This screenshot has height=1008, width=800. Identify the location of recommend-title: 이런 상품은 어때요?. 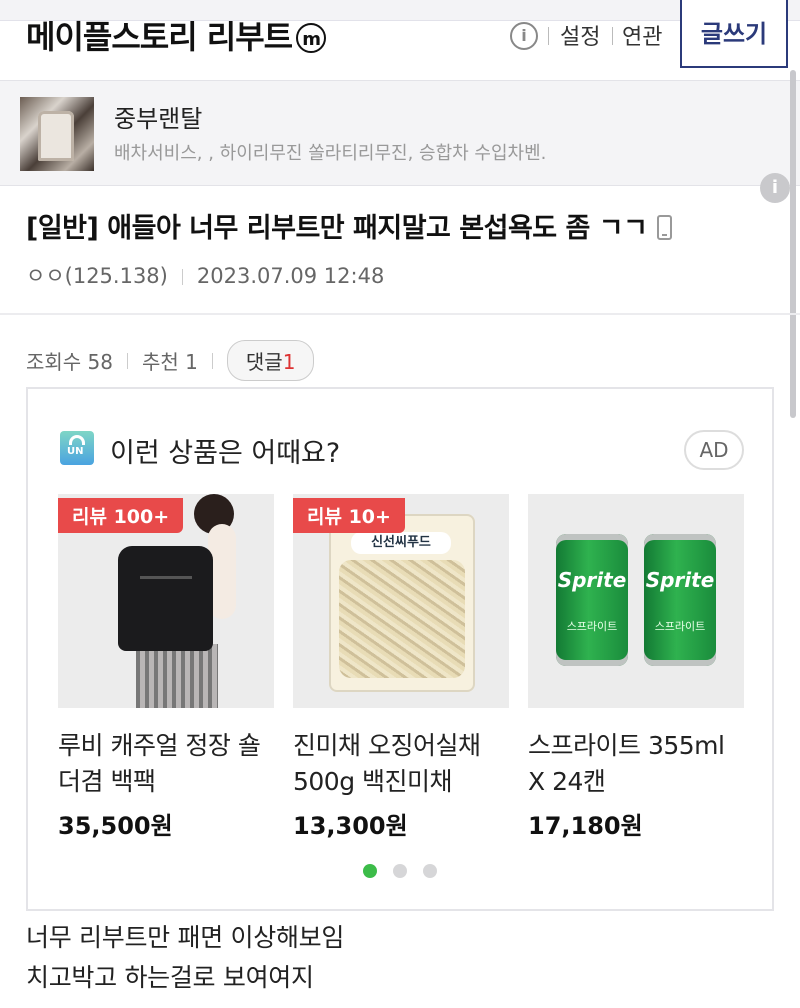
(225, 453).